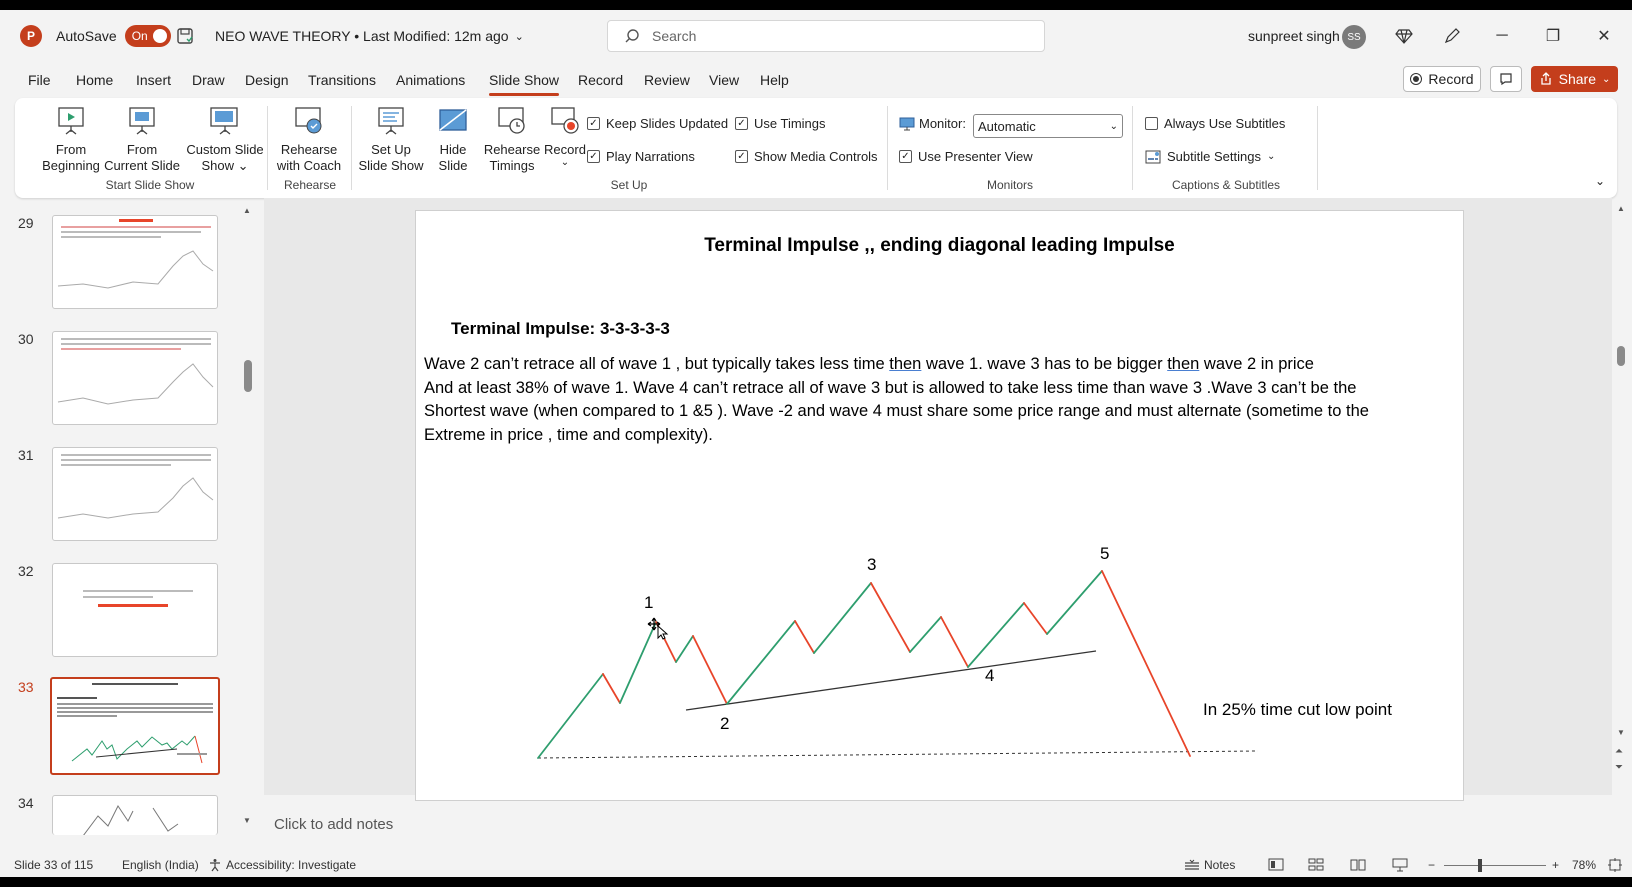  I want to click on slide-thumbnail-active, so click(135, 726).